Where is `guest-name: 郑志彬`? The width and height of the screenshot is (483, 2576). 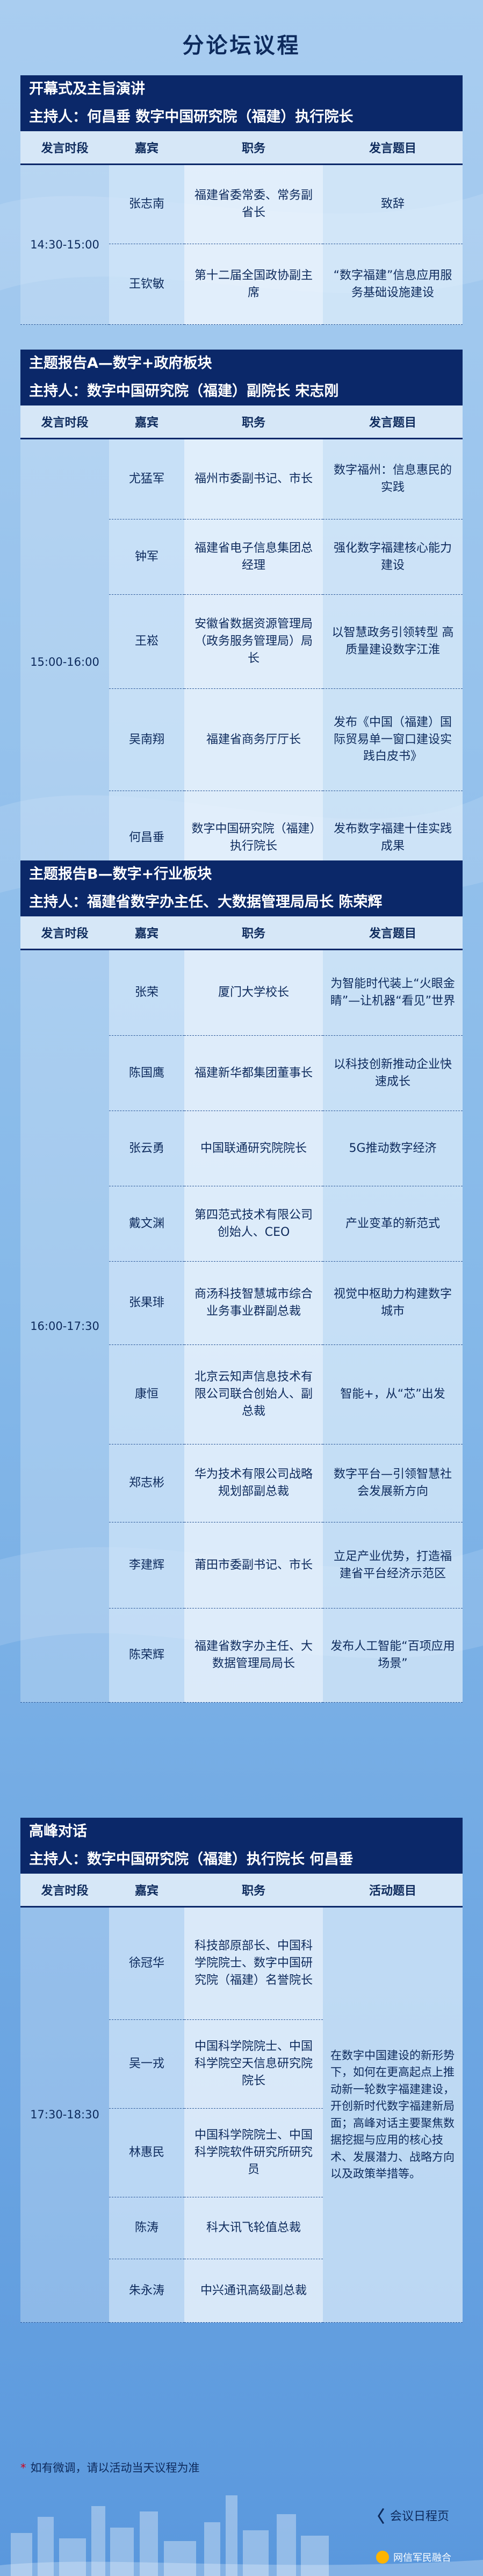
guest-name: 郑志彬 is located at coordinates (146, 1483).